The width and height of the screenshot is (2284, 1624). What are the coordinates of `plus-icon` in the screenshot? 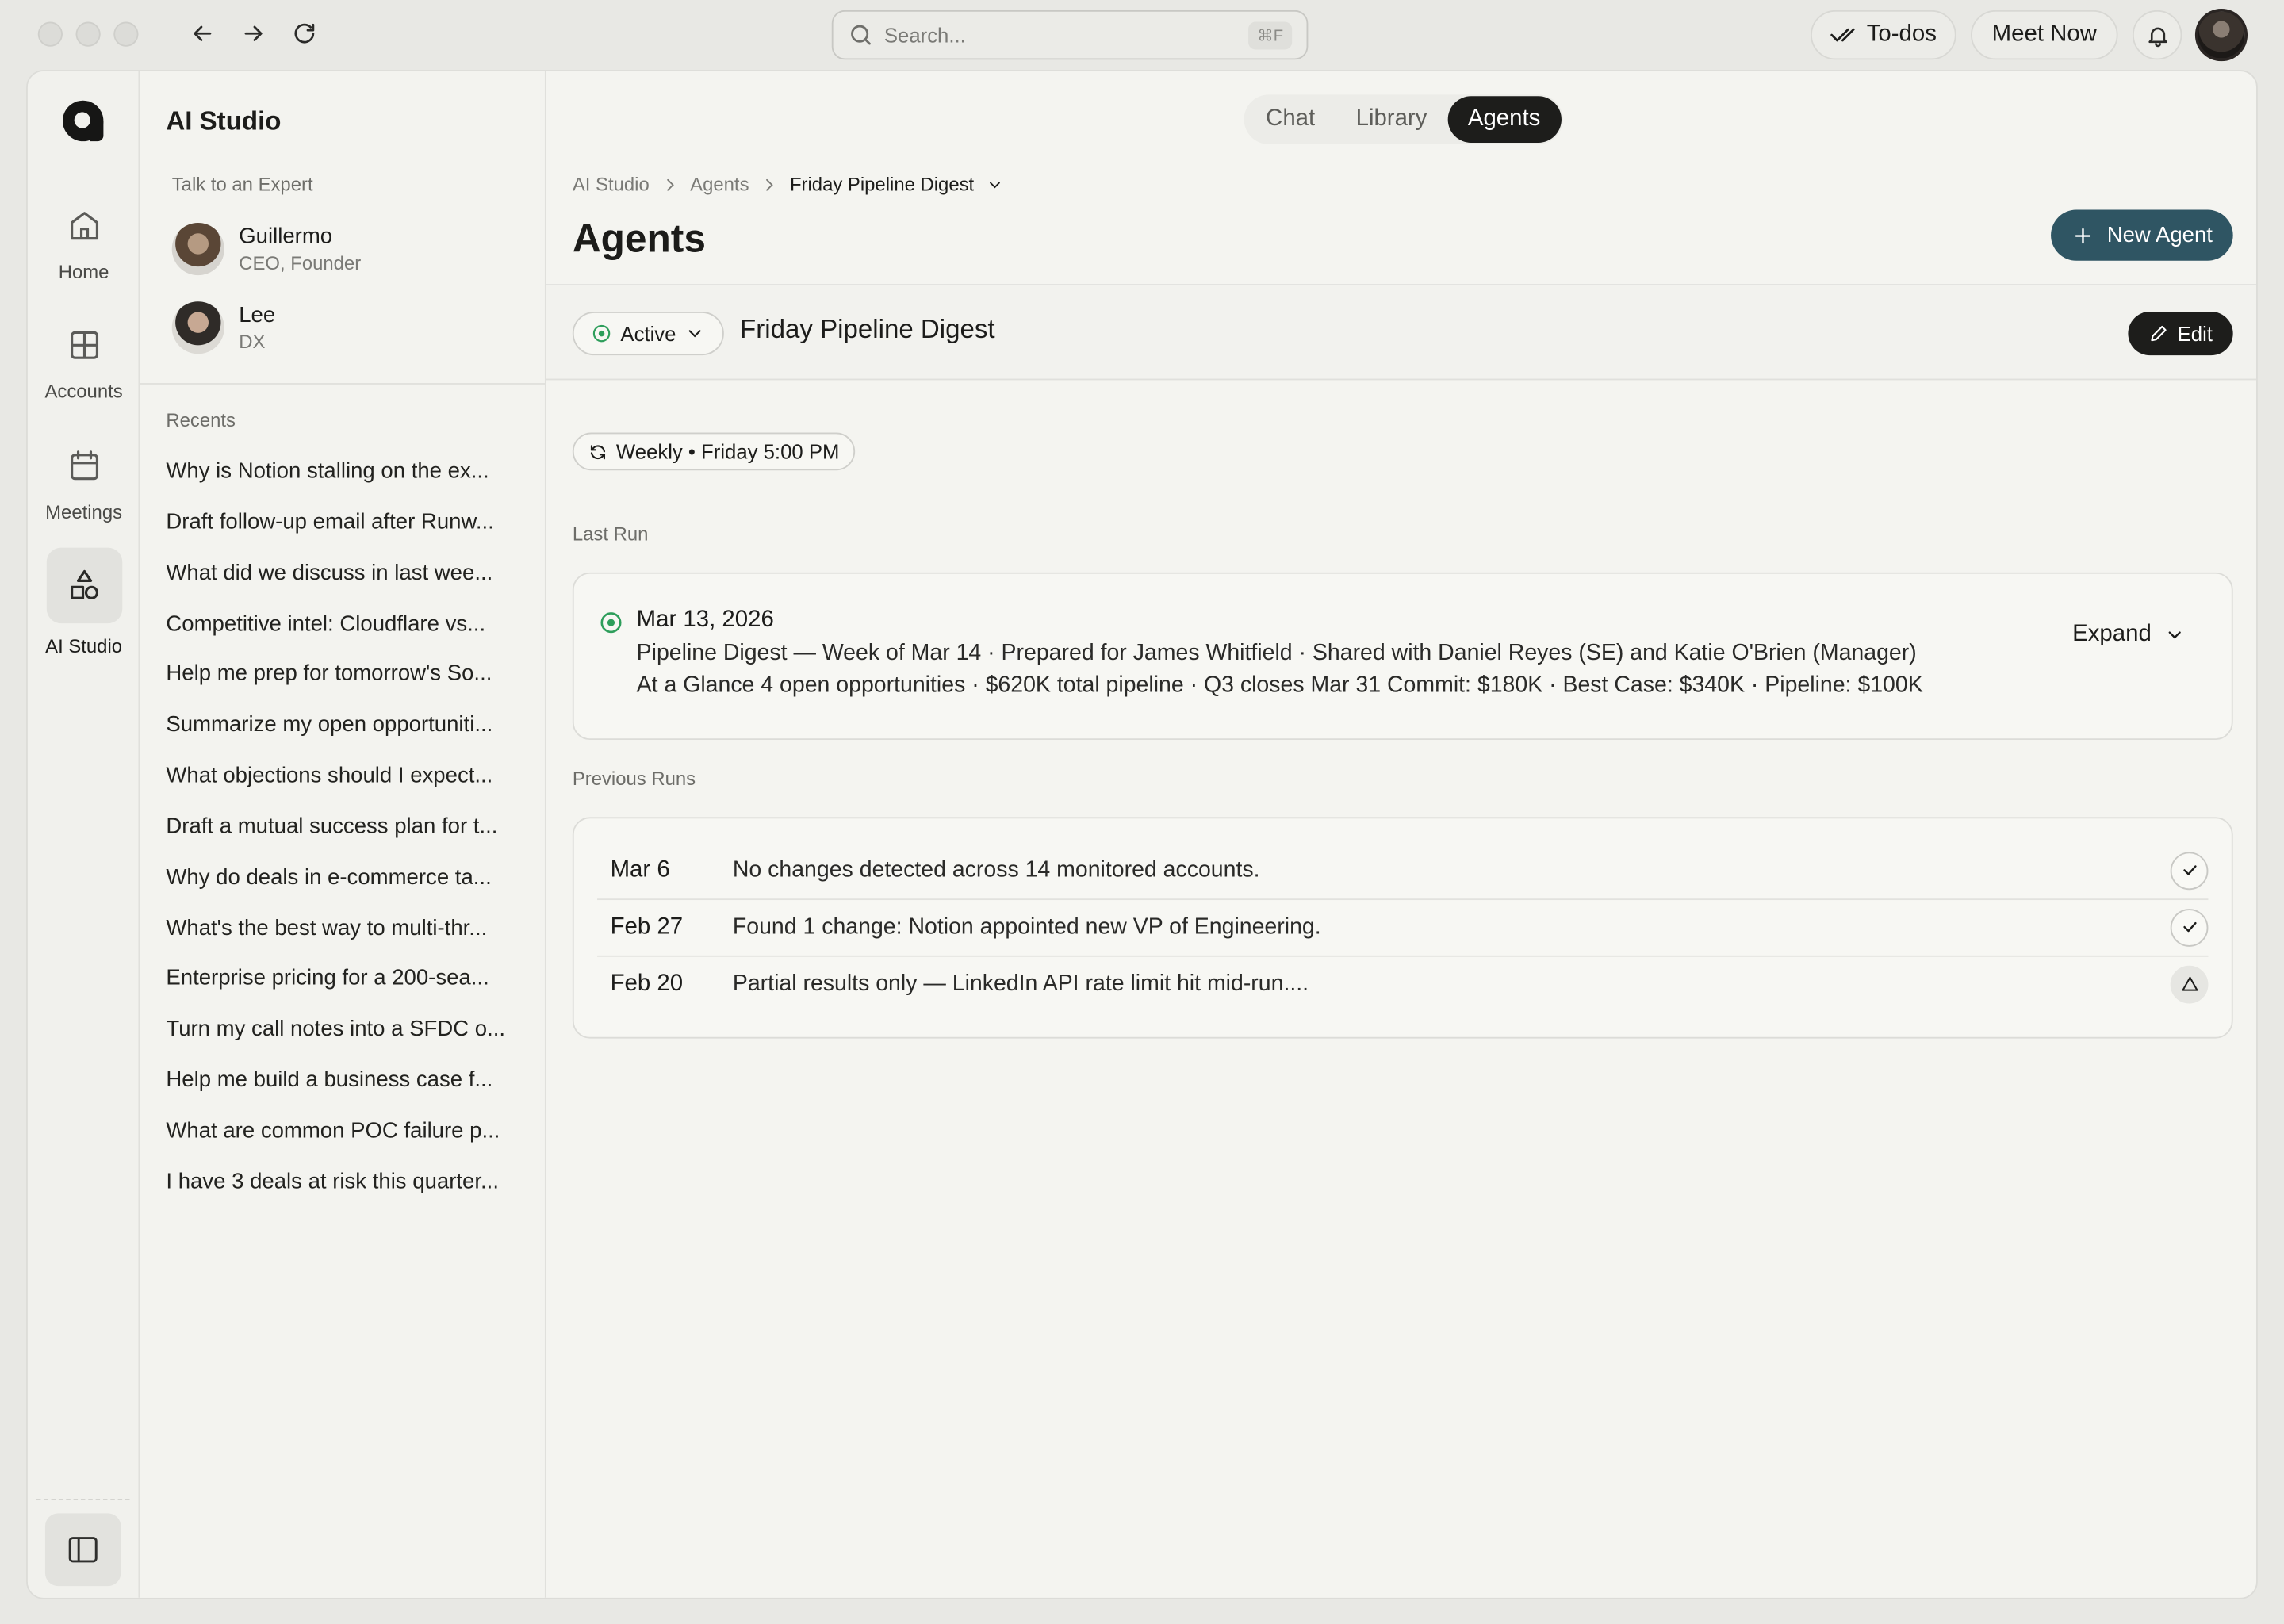 It's located at (2083, 235).